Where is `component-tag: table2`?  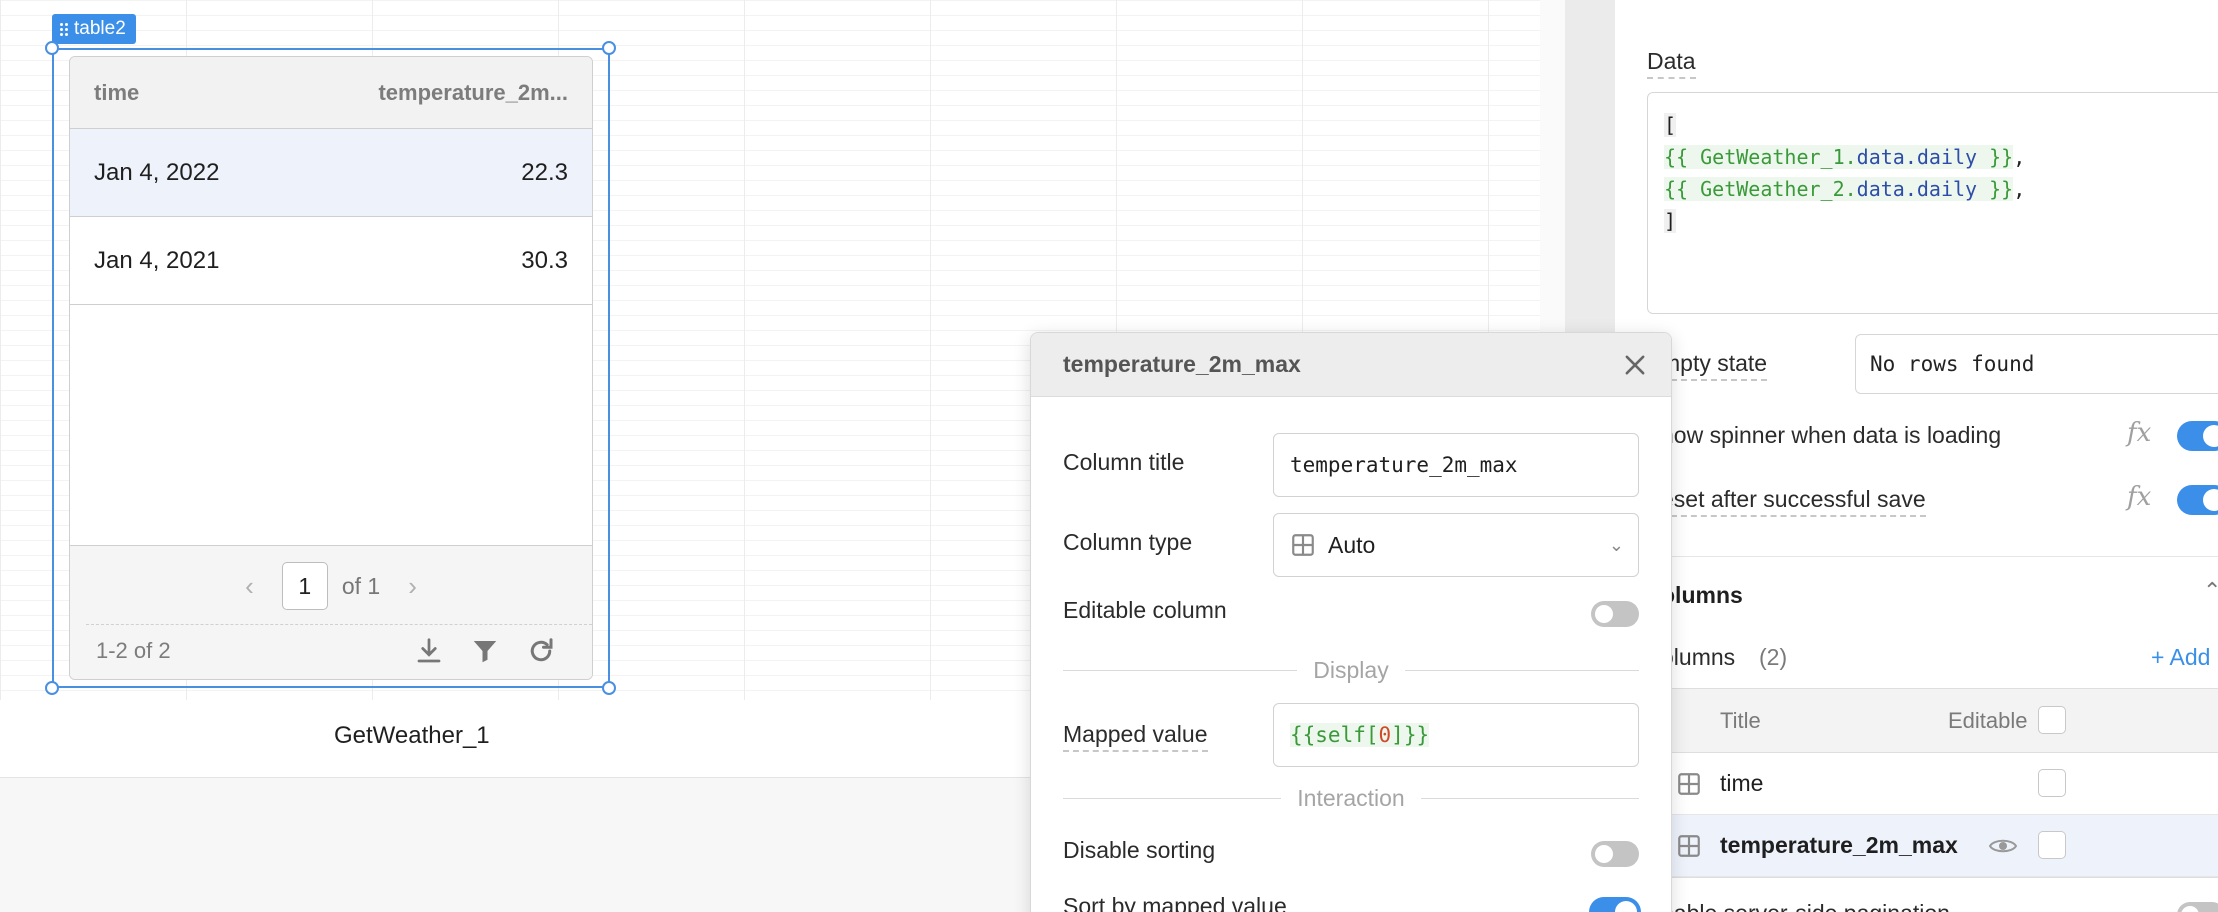
component-tag: table2 is located at coordinates (94, 29).